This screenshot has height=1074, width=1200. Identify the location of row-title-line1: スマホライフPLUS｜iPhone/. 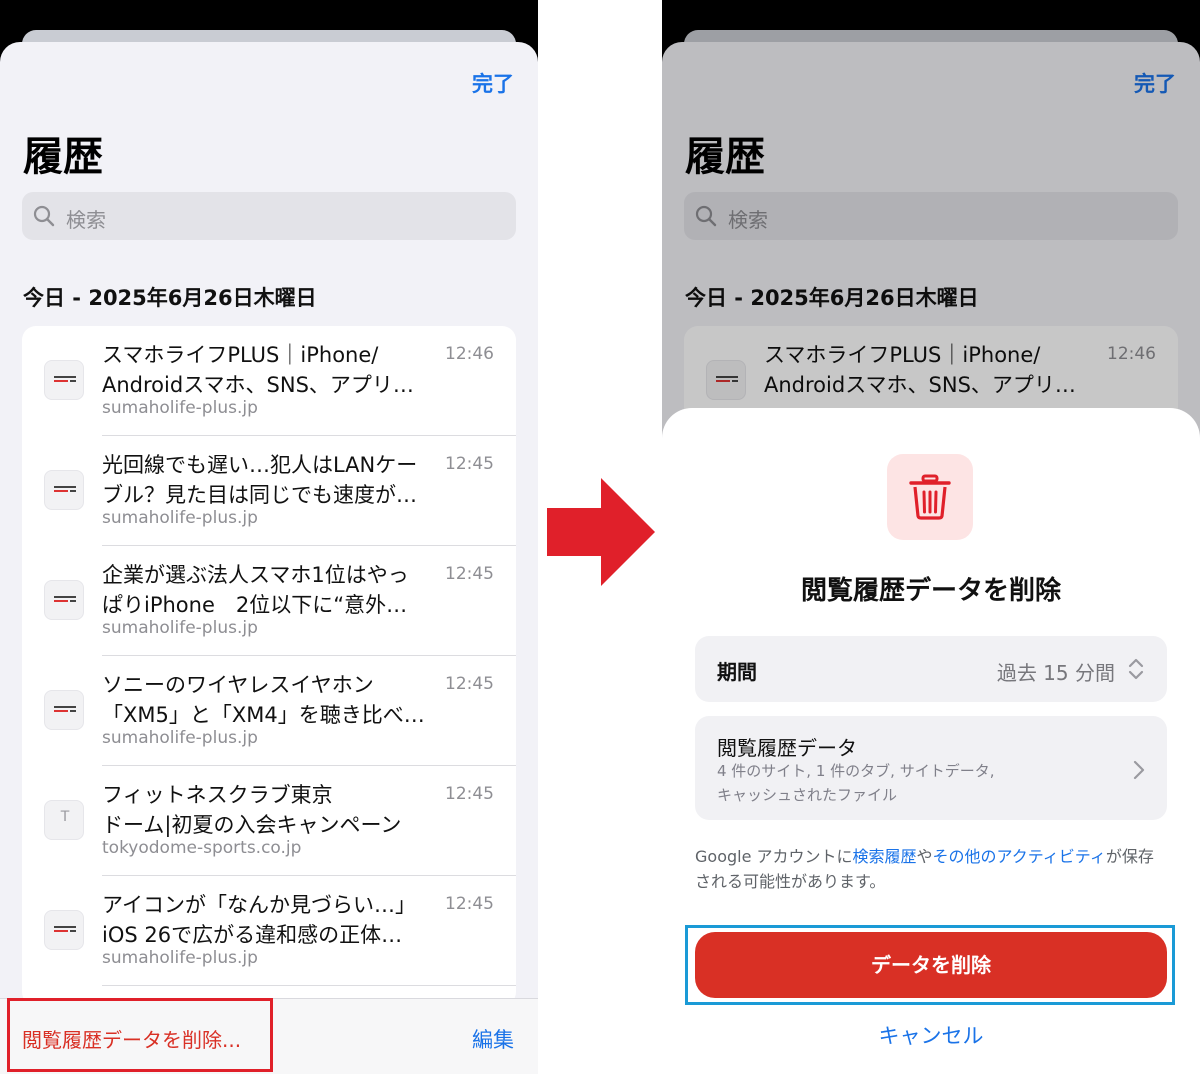
(240, 355).